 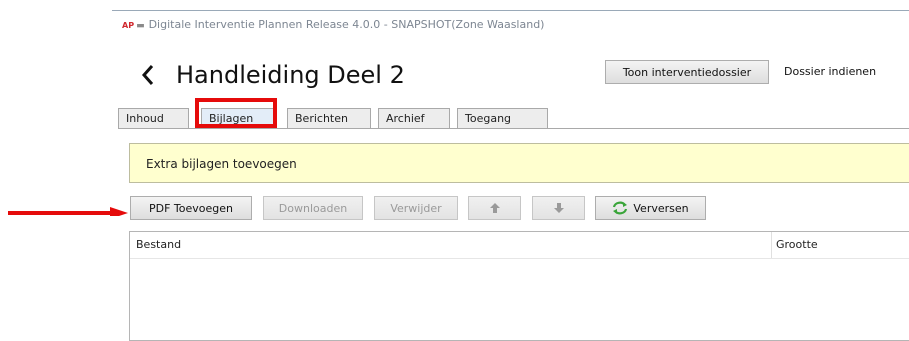 I want to click on tab-archief: Archief, so click(x=414, y=118).